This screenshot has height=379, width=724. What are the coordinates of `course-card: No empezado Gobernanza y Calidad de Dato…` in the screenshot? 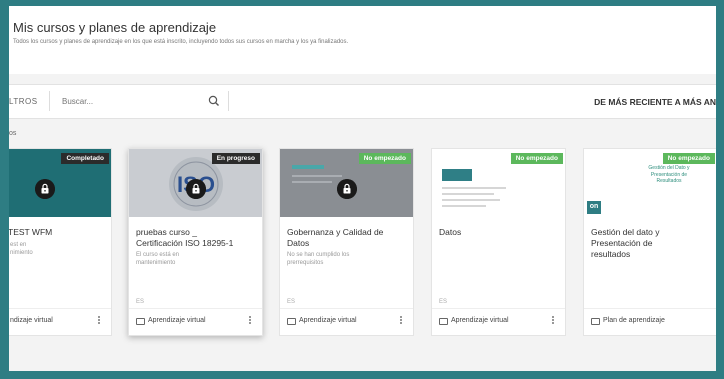 It's located at (346, 242).